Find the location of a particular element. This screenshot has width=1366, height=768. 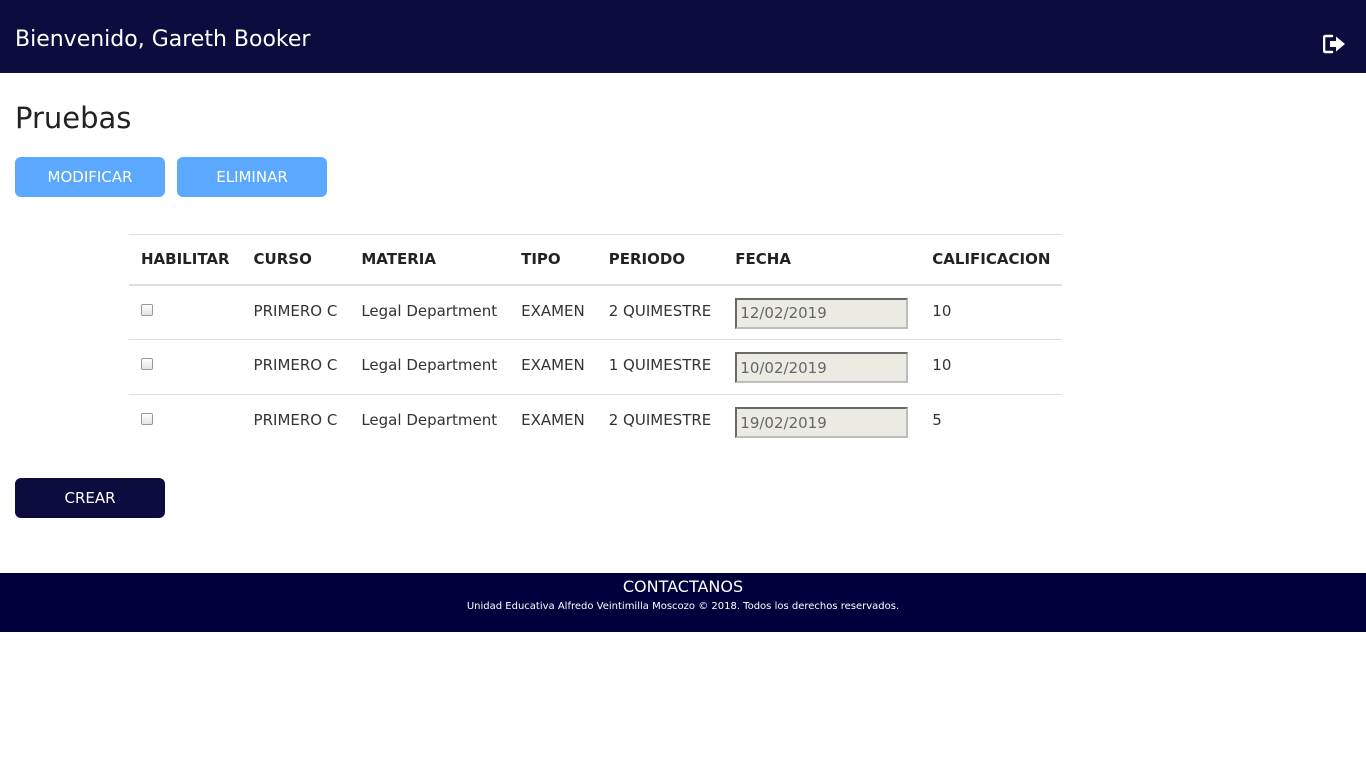

top-navbar: Bienvenido, Gareth Booker is located at coordinates (683, 36).